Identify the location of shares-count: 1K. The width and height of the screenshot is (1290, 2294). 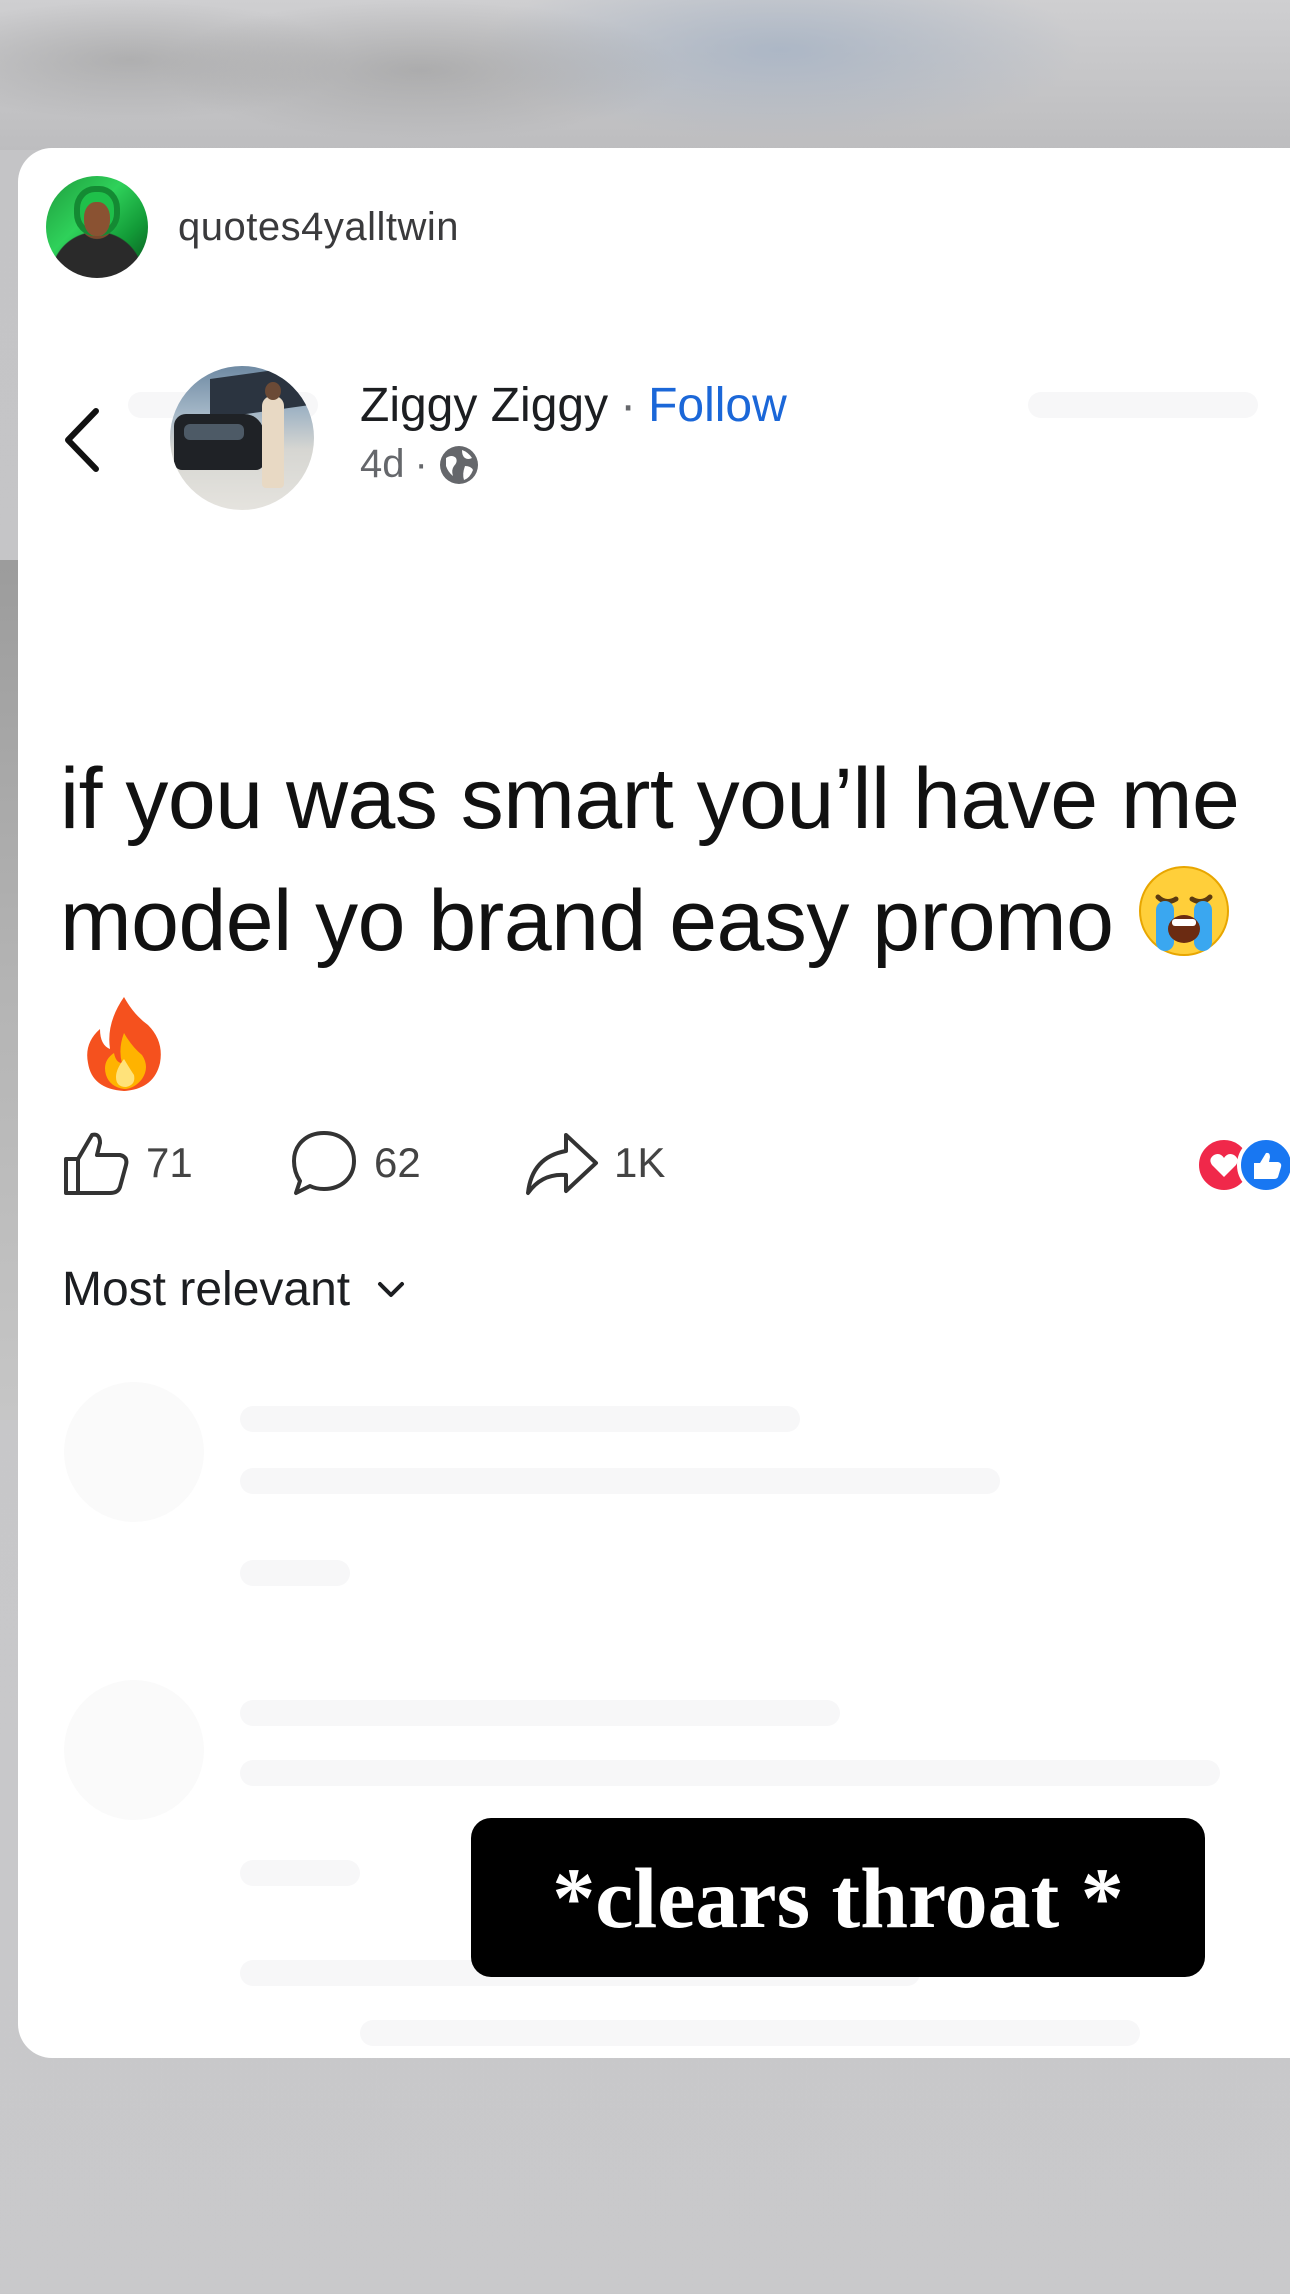
(640, 1162).